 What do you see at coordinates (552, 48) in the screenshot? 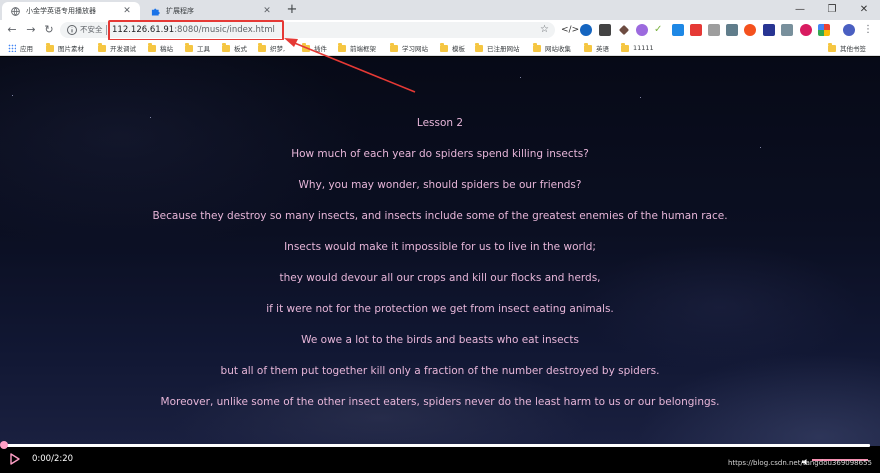
I see `bookmark-folder: 网站收集` at bounding box center [552, 48].